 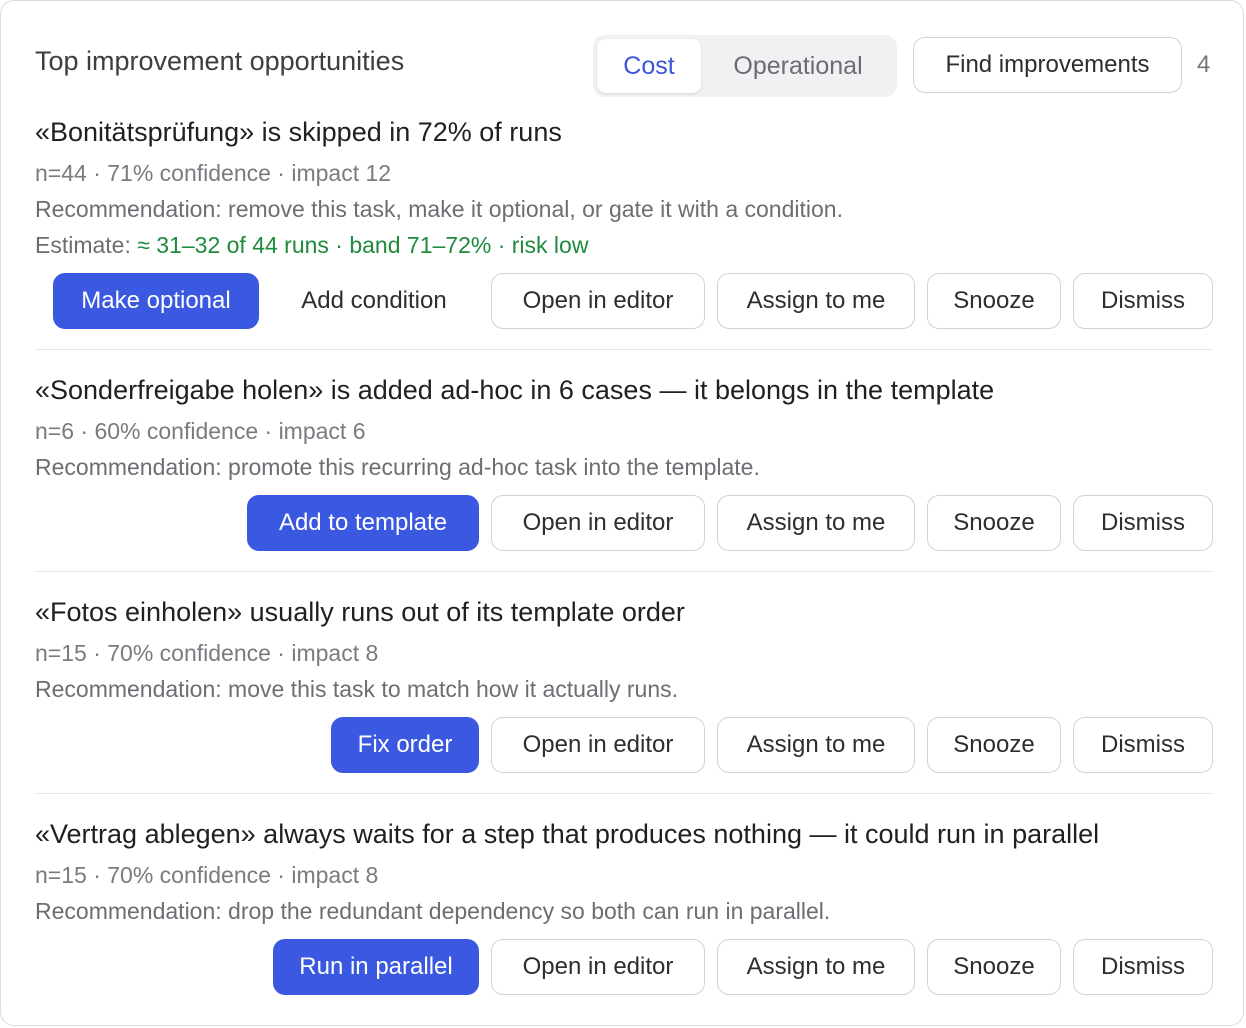 What do you see at coordinates (374, 301) in the screenshot?
I see `add-condition-button: Add condition` at bounding box center [374, 301].